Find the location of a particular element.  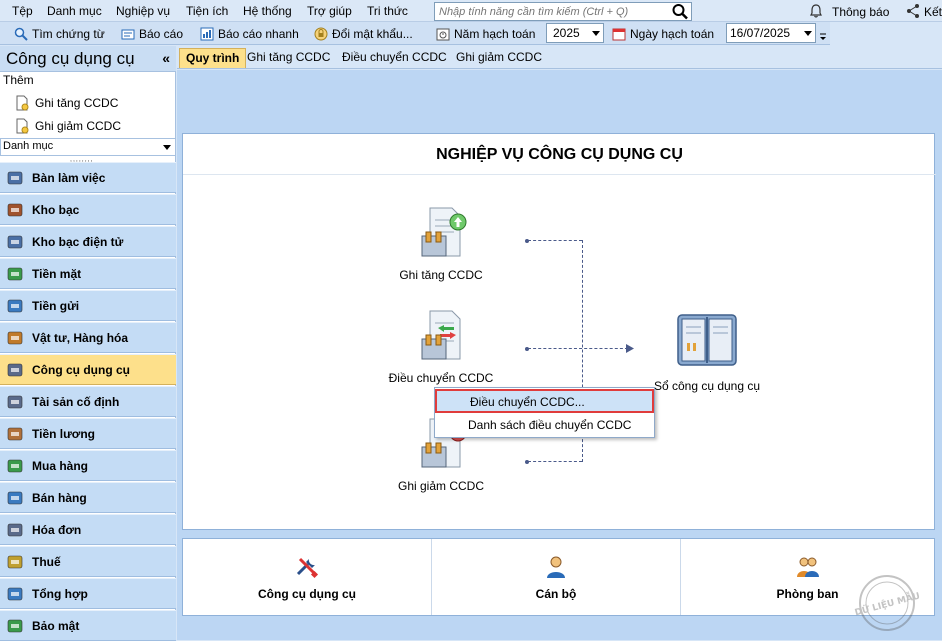

sample-data-stamp: DỮ LIỆU MẪU is located at coordinates (887, 603).